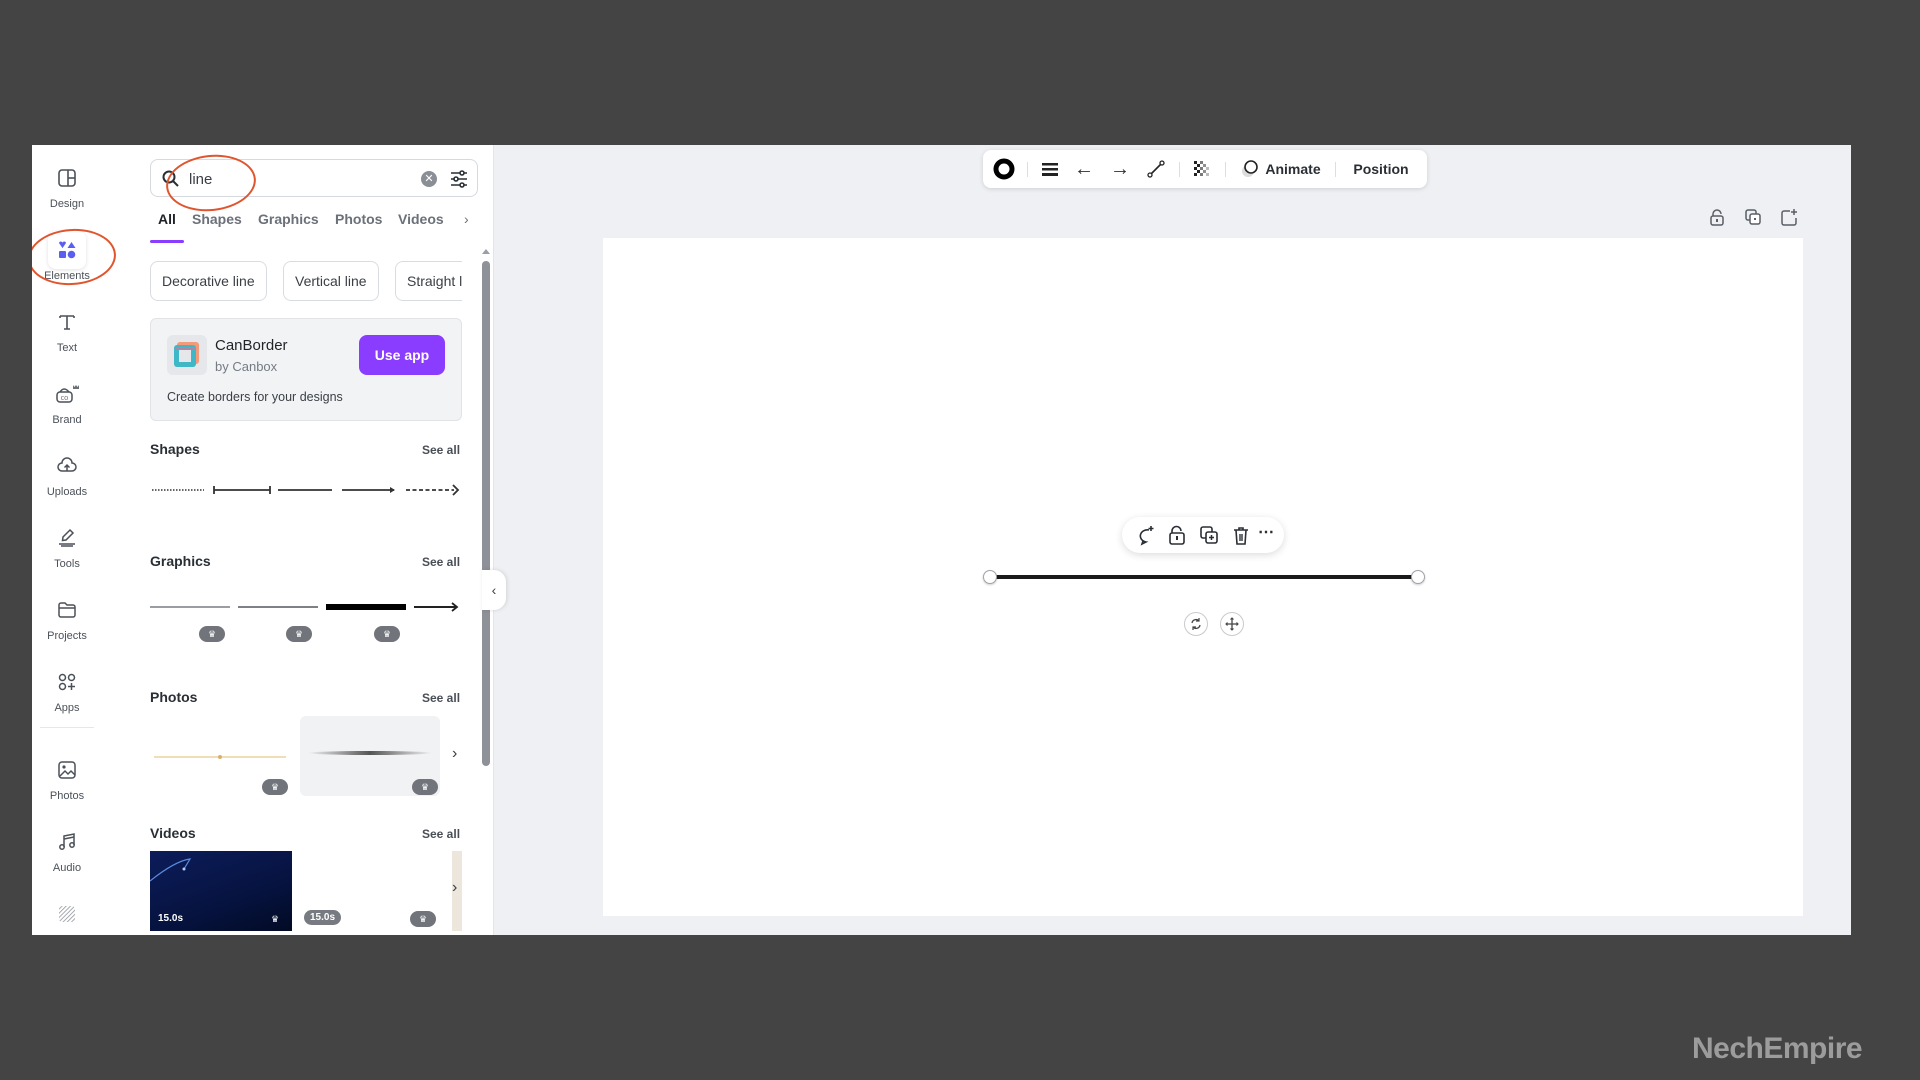 This screenshot has height=1080, width=1920. What do you see at coordinates (306, 607) in the screenshot?
I see `graphic-thumbnails` at bounding box center [306, 607].